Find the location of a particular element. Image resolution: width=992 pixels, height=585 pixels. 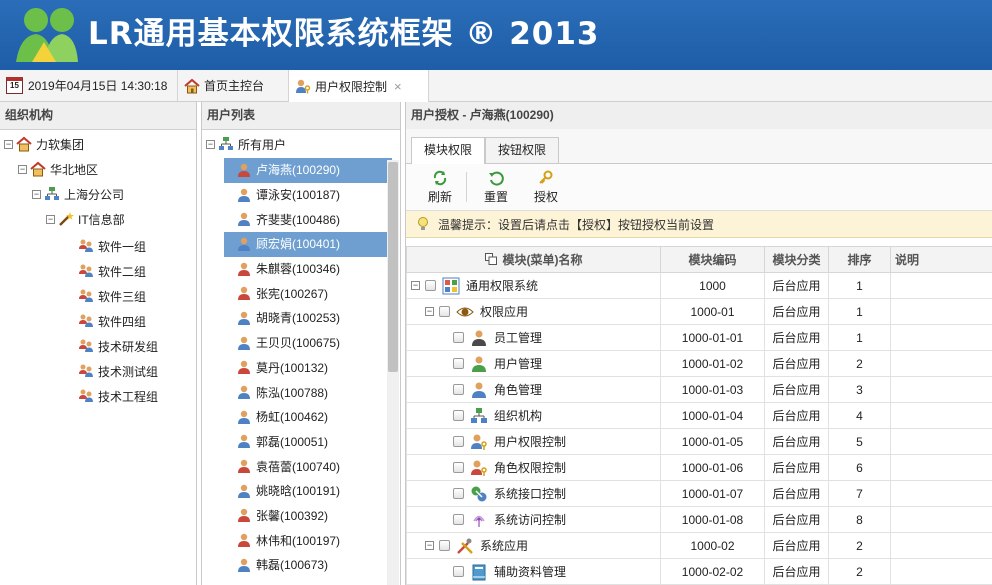

org-node-team: 软件二组 is located at coordinates (112, 271).